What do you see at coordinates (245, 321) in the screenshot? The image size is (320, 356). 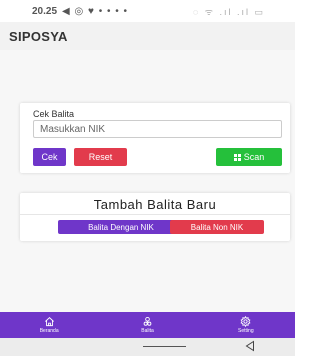 I see `gear-icon` at bounding box center [245, 321].